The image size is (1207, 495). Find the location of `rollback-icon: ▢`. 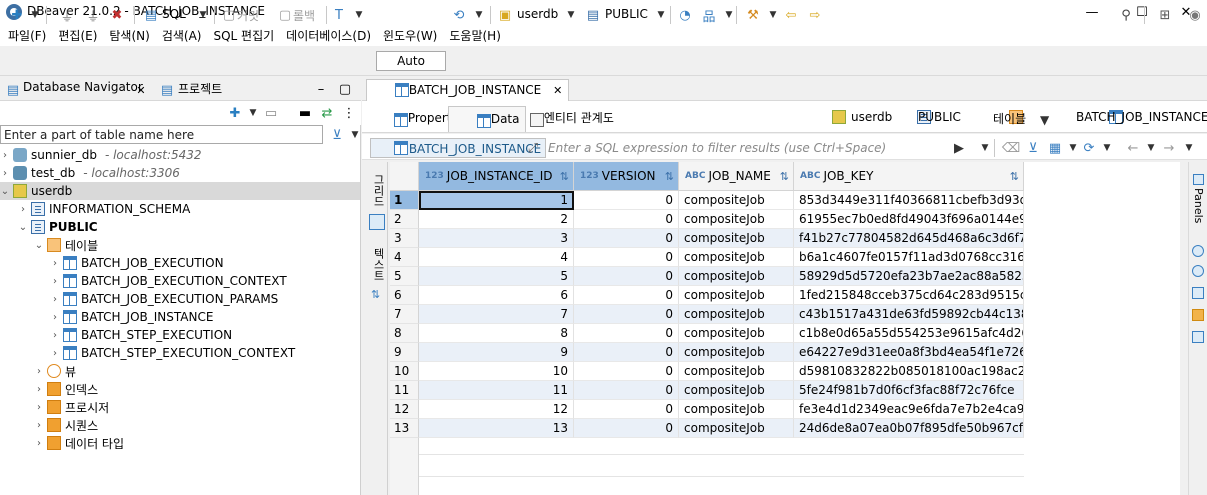

rollback-icon: ▢ is located at coordinates (285, 15).